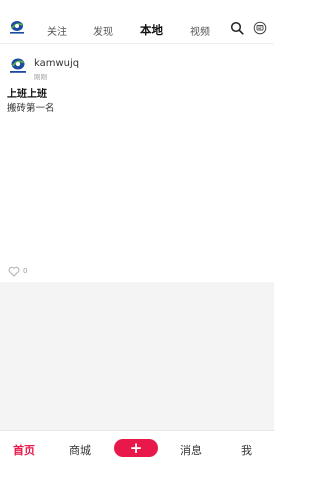  Describe the element at coordinates (200, 30) in the screenshot. I see `tab-video: 视频` at that location.